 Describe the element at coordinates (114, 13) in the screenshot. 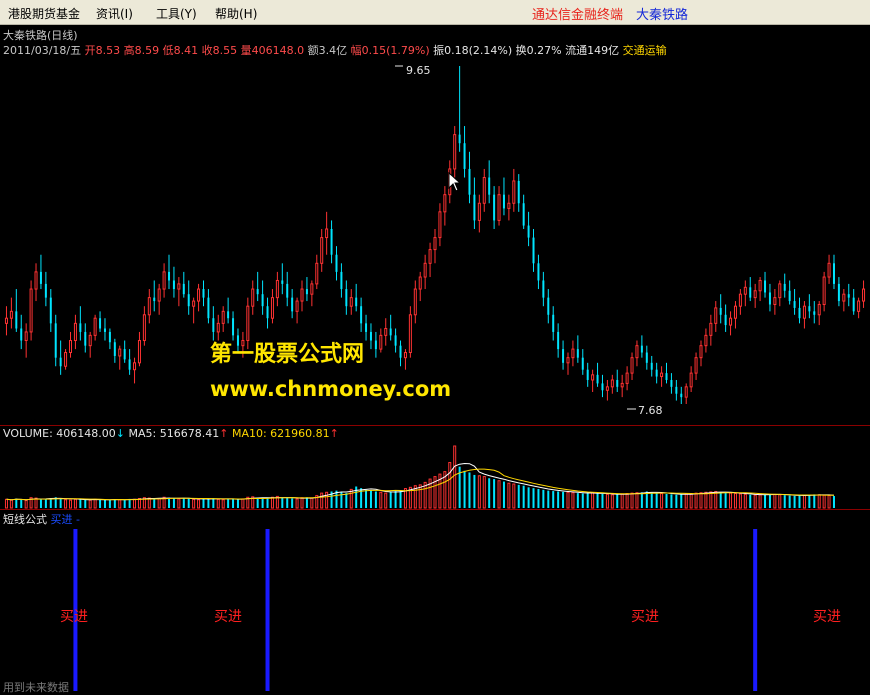

I see `menu-info: 资讯(I)` at that location.